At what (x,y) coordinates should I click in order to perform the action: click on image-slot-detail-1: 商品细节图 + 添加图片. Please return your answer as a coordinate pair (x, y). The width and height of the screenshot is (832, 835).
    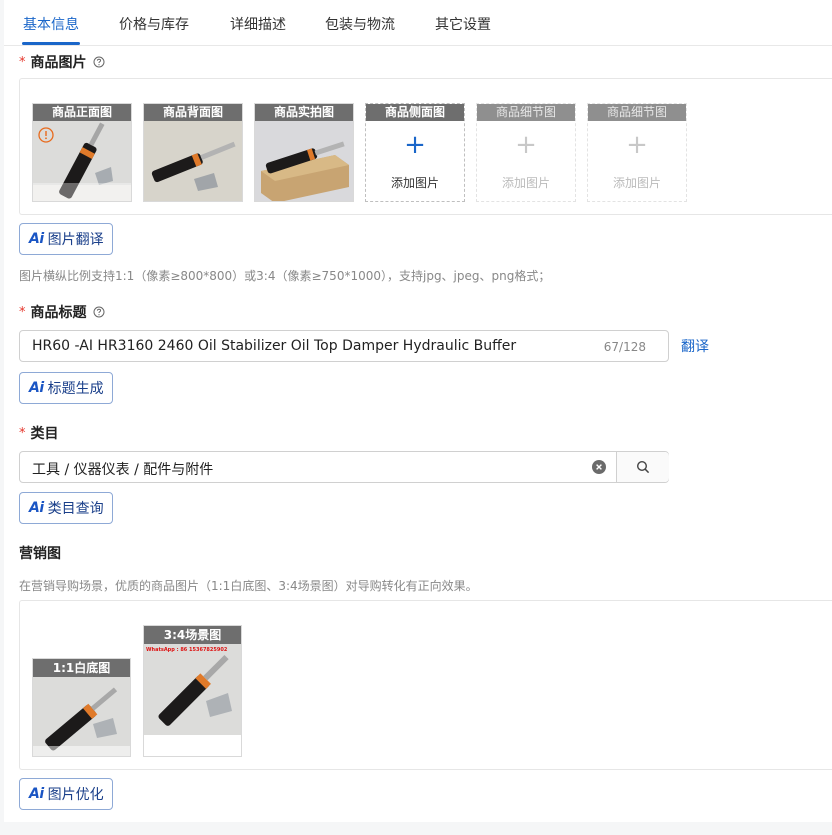
    Looking at the image, I should click on (526, 152).